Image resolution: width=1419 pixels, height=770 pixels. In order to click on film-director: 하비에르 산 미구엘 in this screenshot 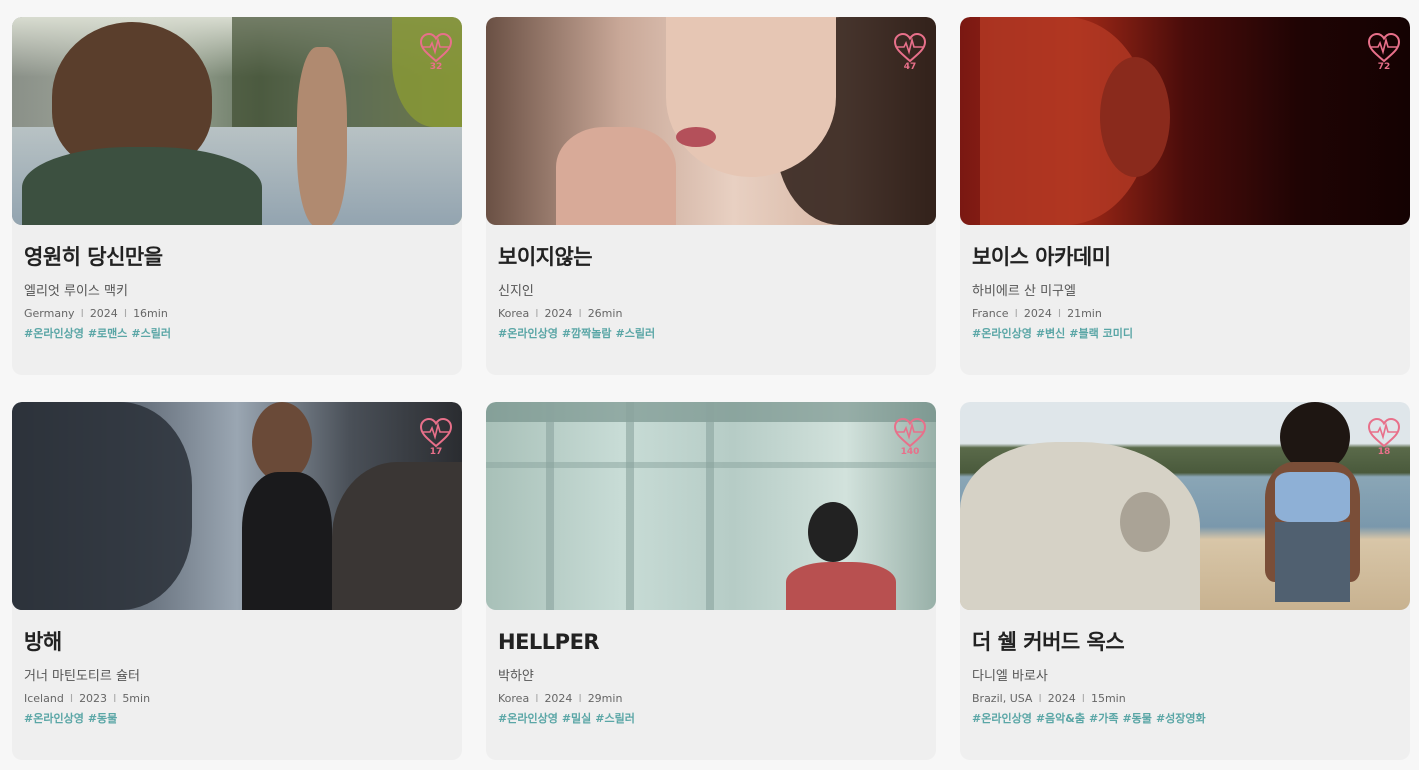, I will do `click(1024, 291)`.